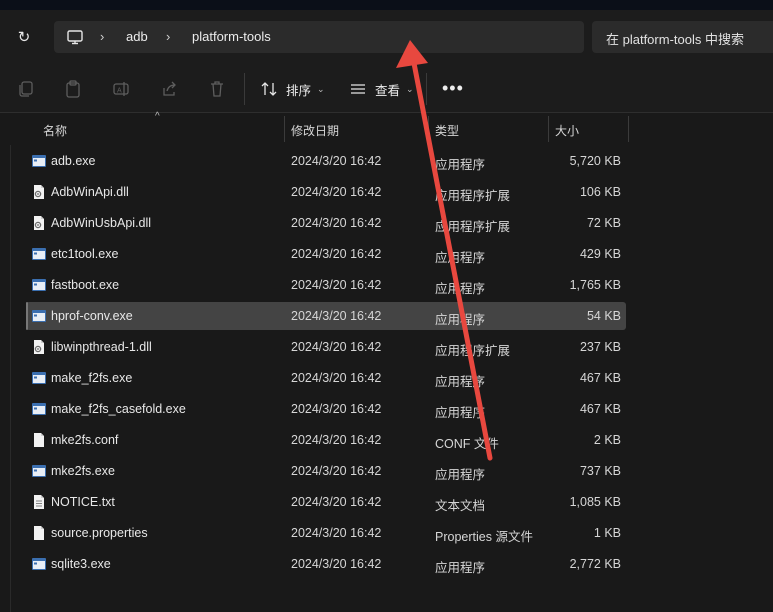  I want to click on file-name: mke2fs.exe, so click(83, 471).